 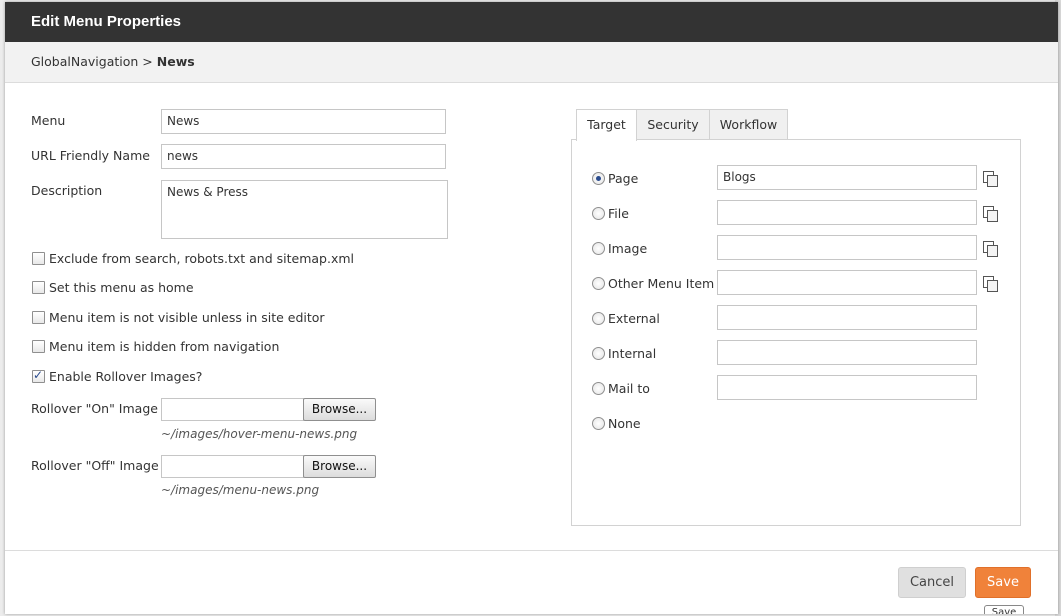 What do you see at coordinates (95, 465) in the screenshot?
I see `rollover-off-label: Rollover "Off" Image` at bounding box center [95, 465].